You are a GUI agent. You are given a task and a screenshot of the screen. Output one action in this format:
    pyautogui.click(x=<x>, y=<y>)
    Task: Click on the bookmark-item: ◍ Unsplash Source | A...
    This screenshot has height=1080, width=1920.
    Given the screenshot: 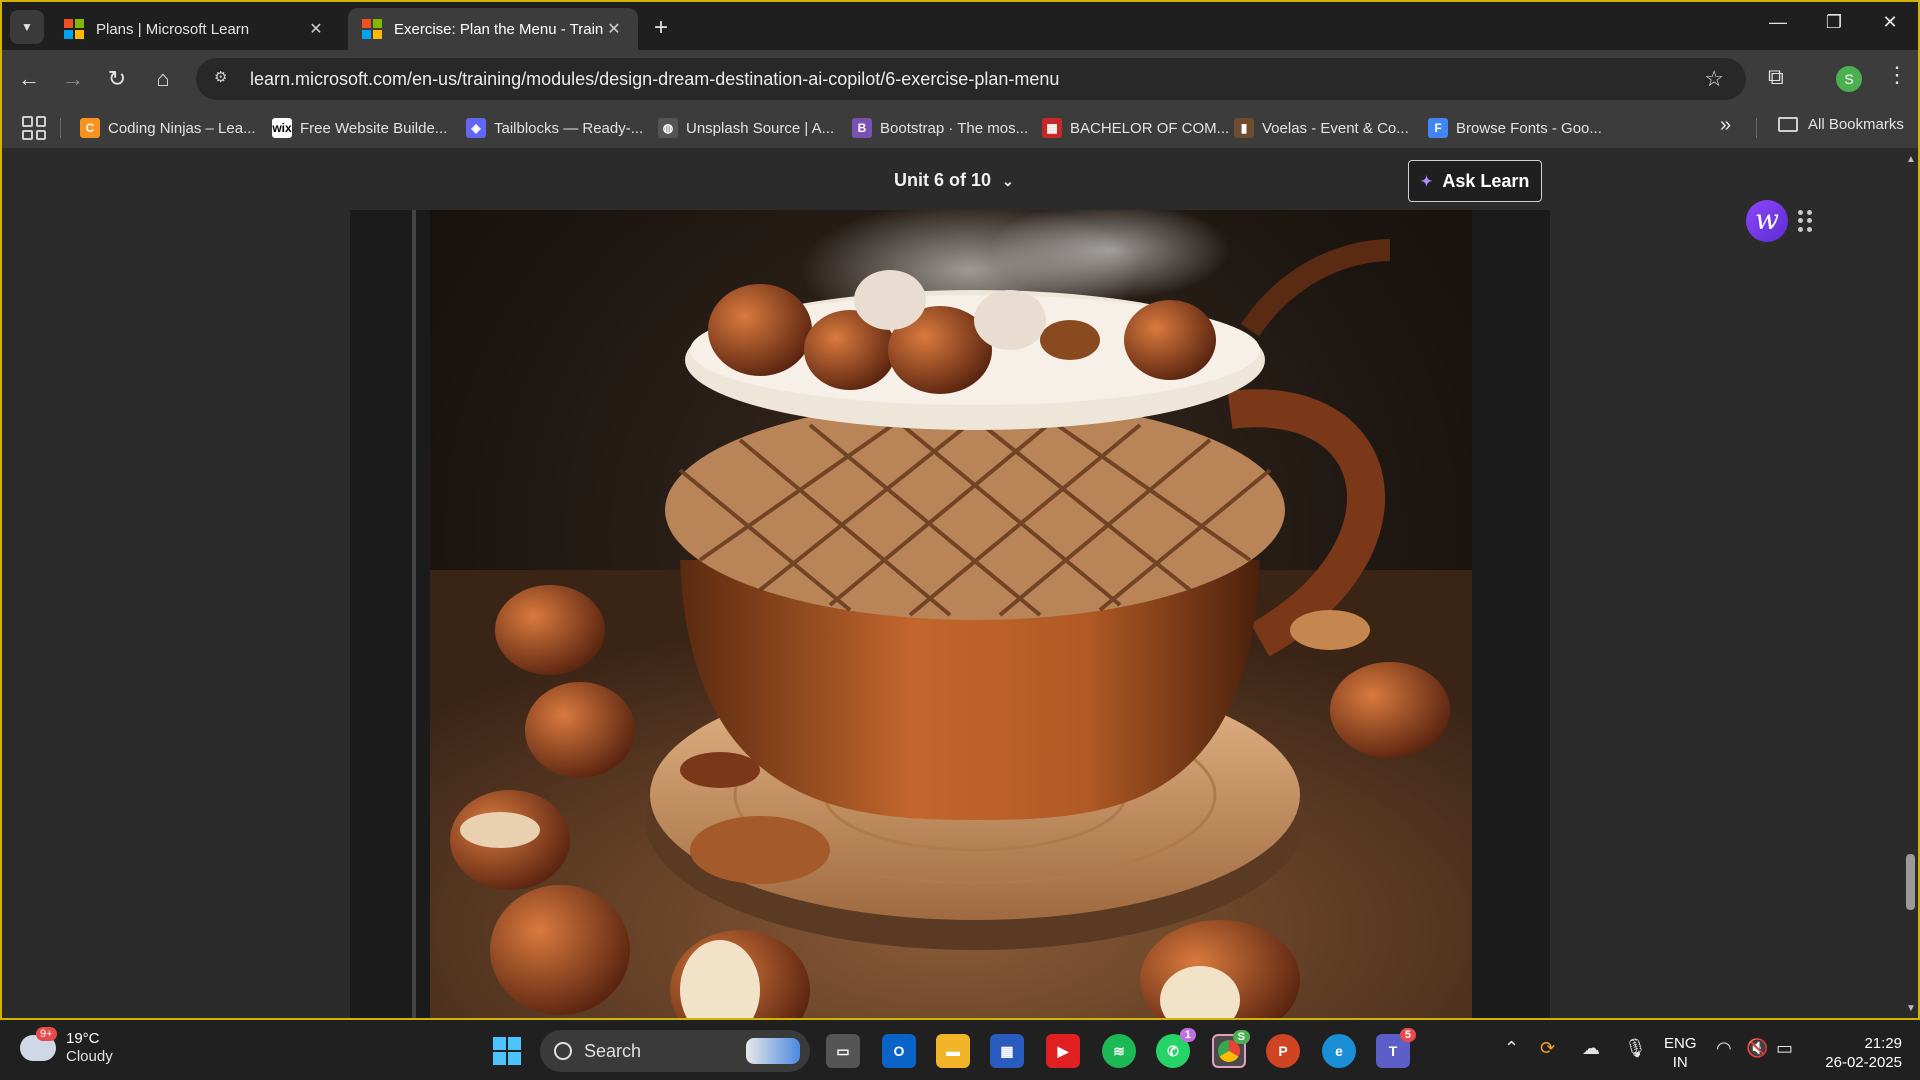 What is the action you would take?
    pyautogui.click(x=746, y=128)
    